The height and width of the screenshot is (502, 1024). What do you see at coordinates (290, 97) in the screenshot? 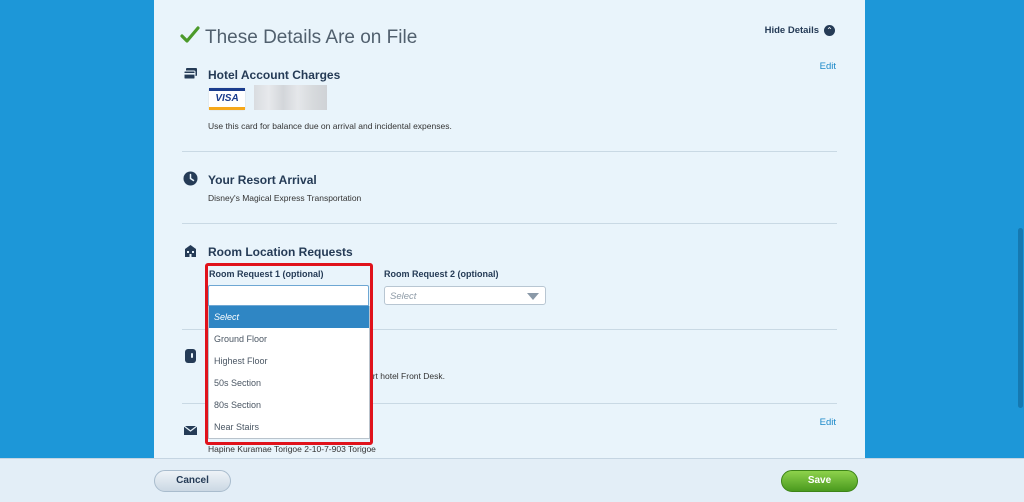
I see `masked-card-number` at bounding box center [290, 97].